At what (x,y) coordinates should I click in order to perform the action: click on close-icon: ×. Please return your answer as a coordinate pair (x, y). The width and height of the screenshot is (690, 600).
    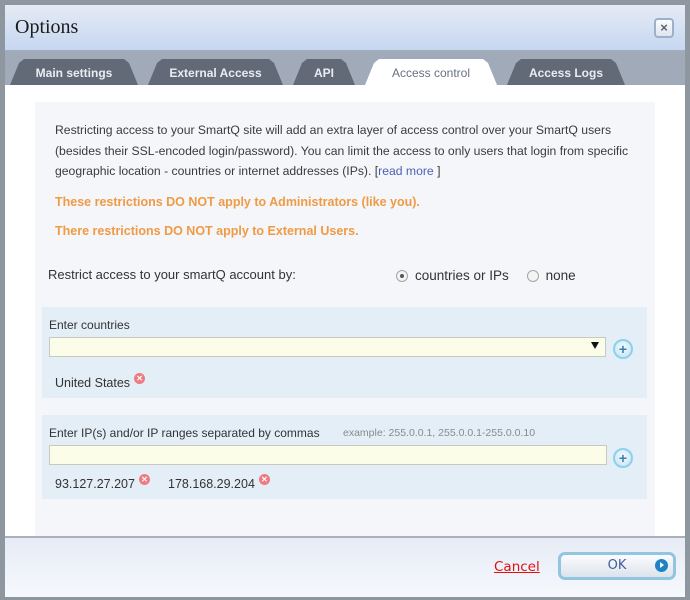
    Looking at the image, I should click on (664, 27).